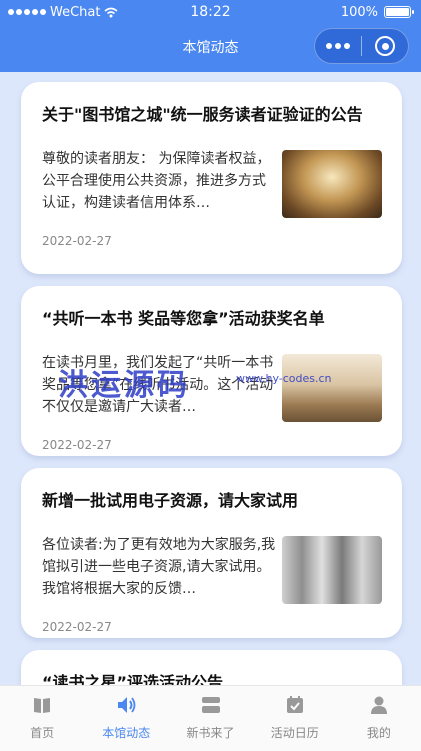 Image resolution: width=421 pixels, height=751 pixels. Describe the element at coordinates (124, 385) in the screenshot. I see `watermark-text: 洪运源码` at that location.